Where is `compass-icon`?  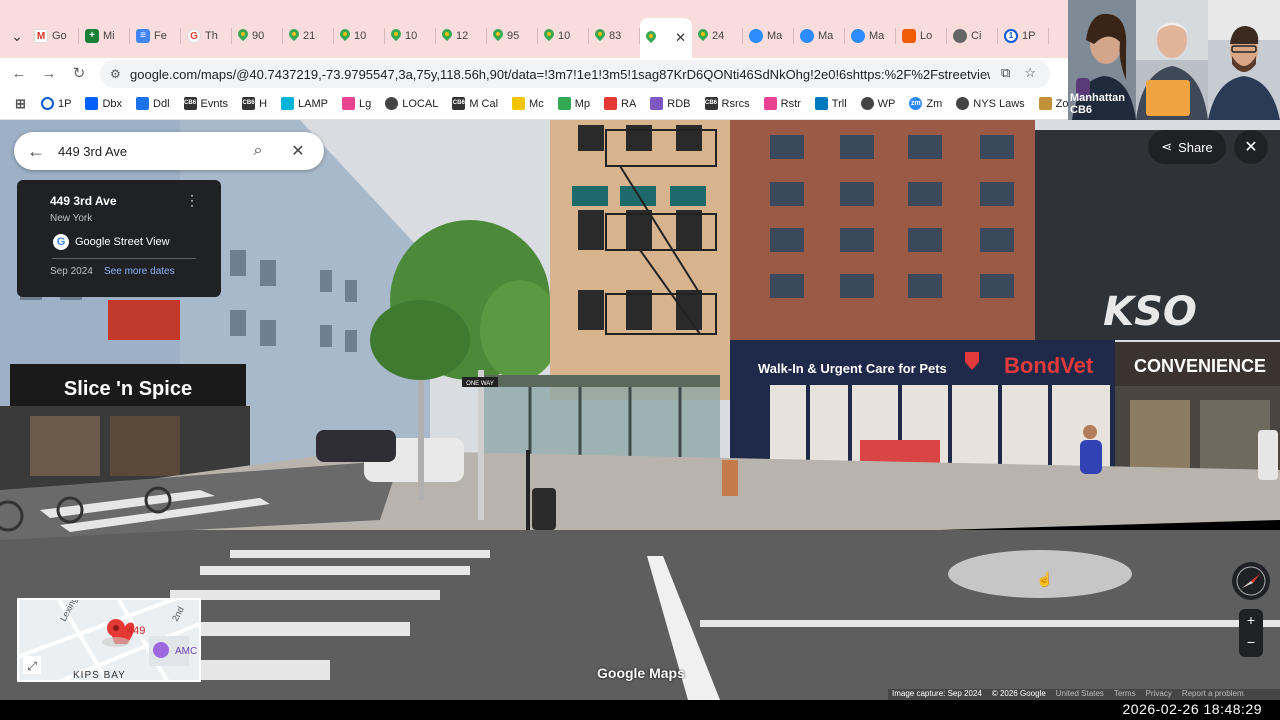
compass-icon is located at coordinates (1251, 581).